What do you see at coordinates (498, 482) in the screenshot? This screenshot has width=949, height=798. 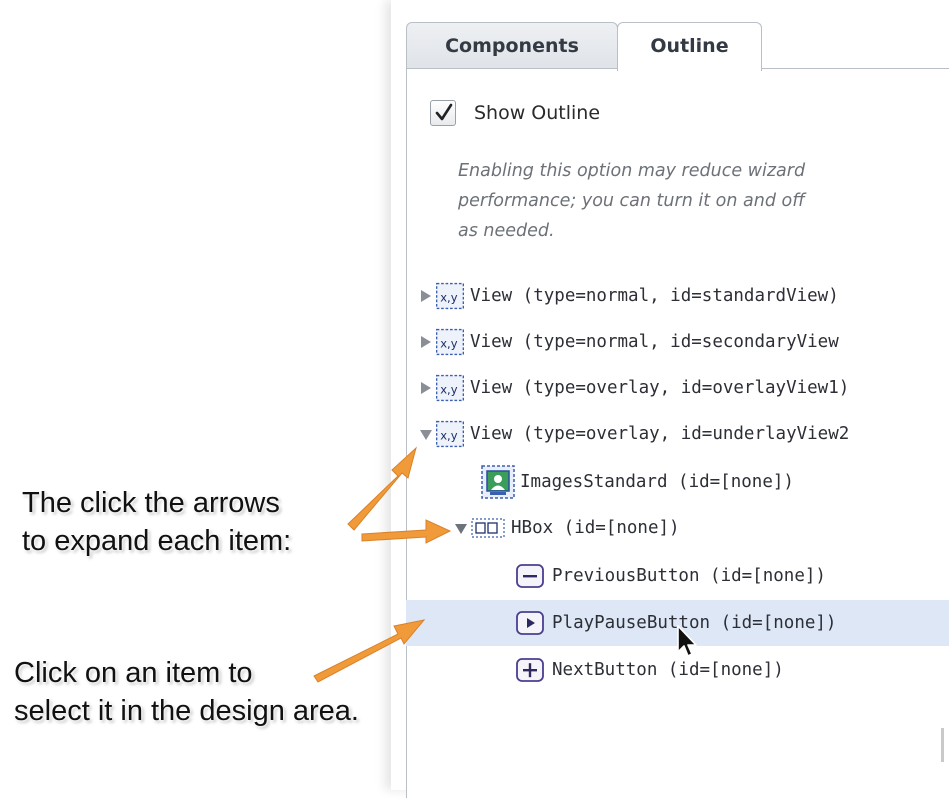 I see `image-icon` at bounding box center [498, 482].